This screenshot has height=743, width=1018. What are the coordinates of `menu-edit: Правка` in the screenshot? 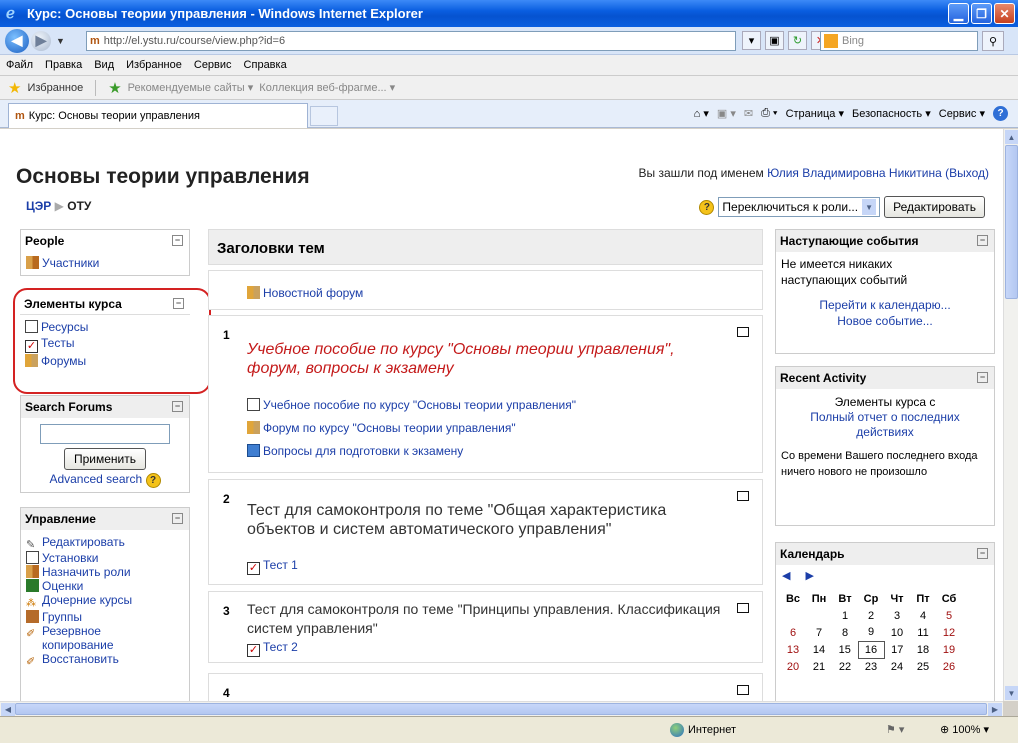 It's located at (63, 65).